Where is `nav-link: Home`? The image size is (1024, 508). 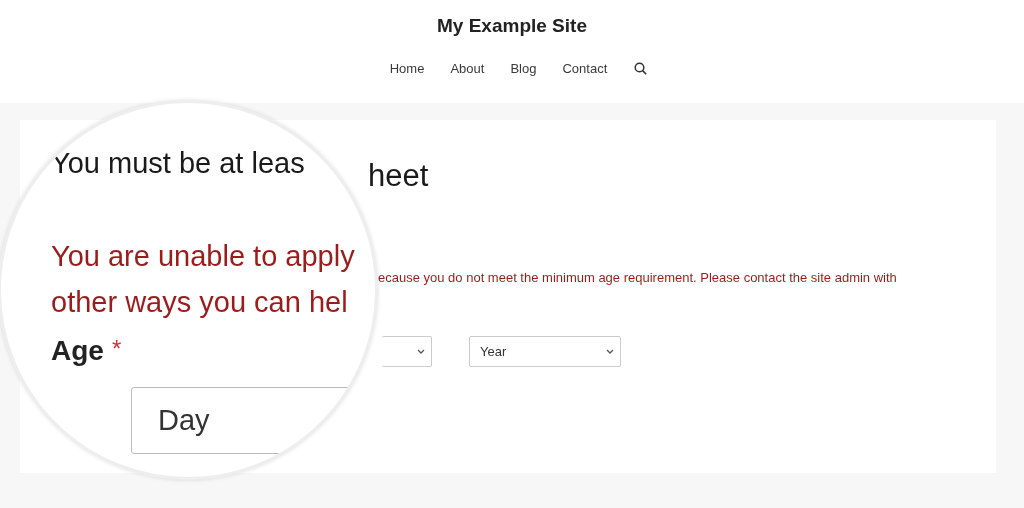 nav-link: Home is located at coordinates (407, 68).